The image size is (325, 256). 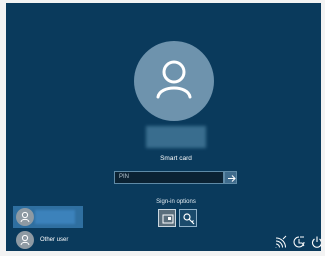 What do you see at coordinates (55, 217) in the screenshot?
I see `user-name-redacted` at bounding box center [55, 217].